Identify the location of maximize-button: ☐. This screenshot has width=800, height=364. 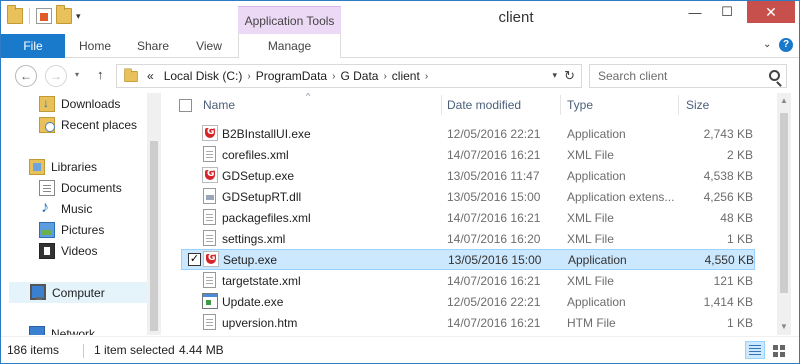
(727, 12).